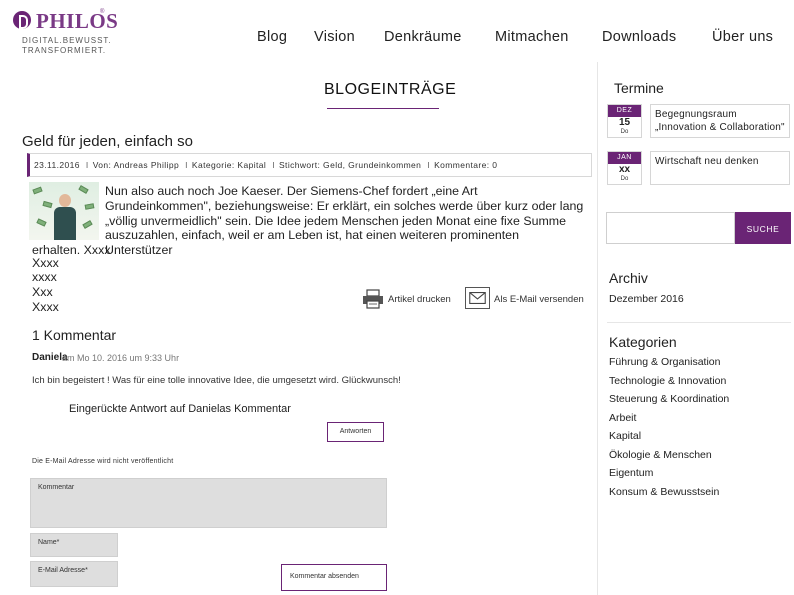 The image size is (794, 595). Describe the element at coordinates (107, 141) in the screenshot. I see `post-title: Geld für jeden, einfach so` at that location.